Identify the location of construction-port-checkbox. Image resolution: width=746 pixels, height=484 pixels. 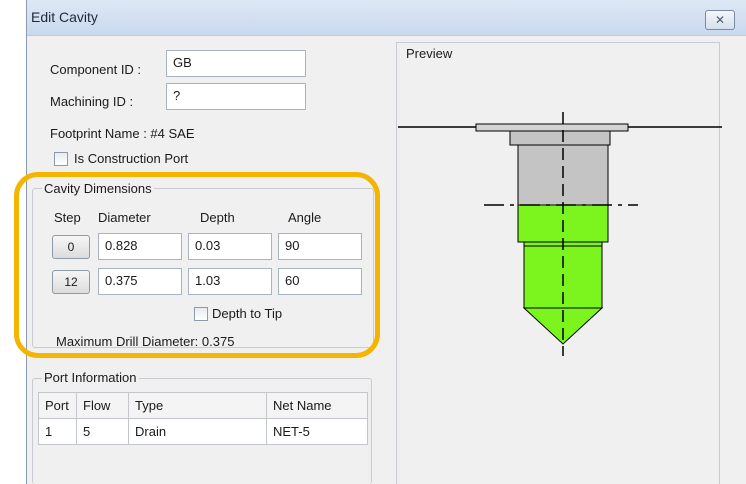
(61, 159).